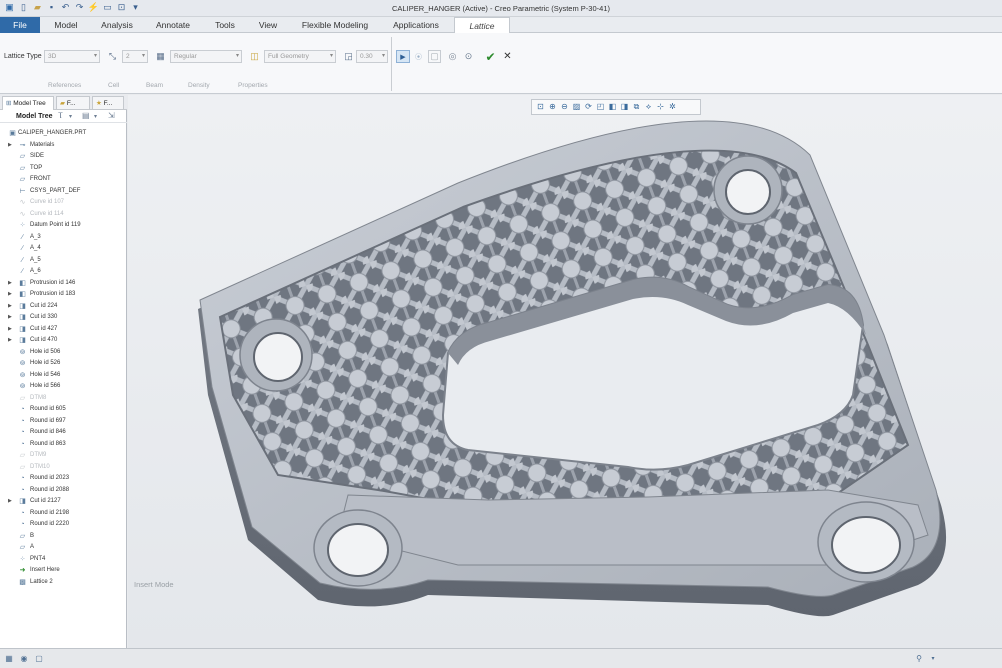  What do you see at coordinates (63, 513) in the screenshot?
I see `tree-item: ◔ Round id 2198` at bounding box center [63, 513].